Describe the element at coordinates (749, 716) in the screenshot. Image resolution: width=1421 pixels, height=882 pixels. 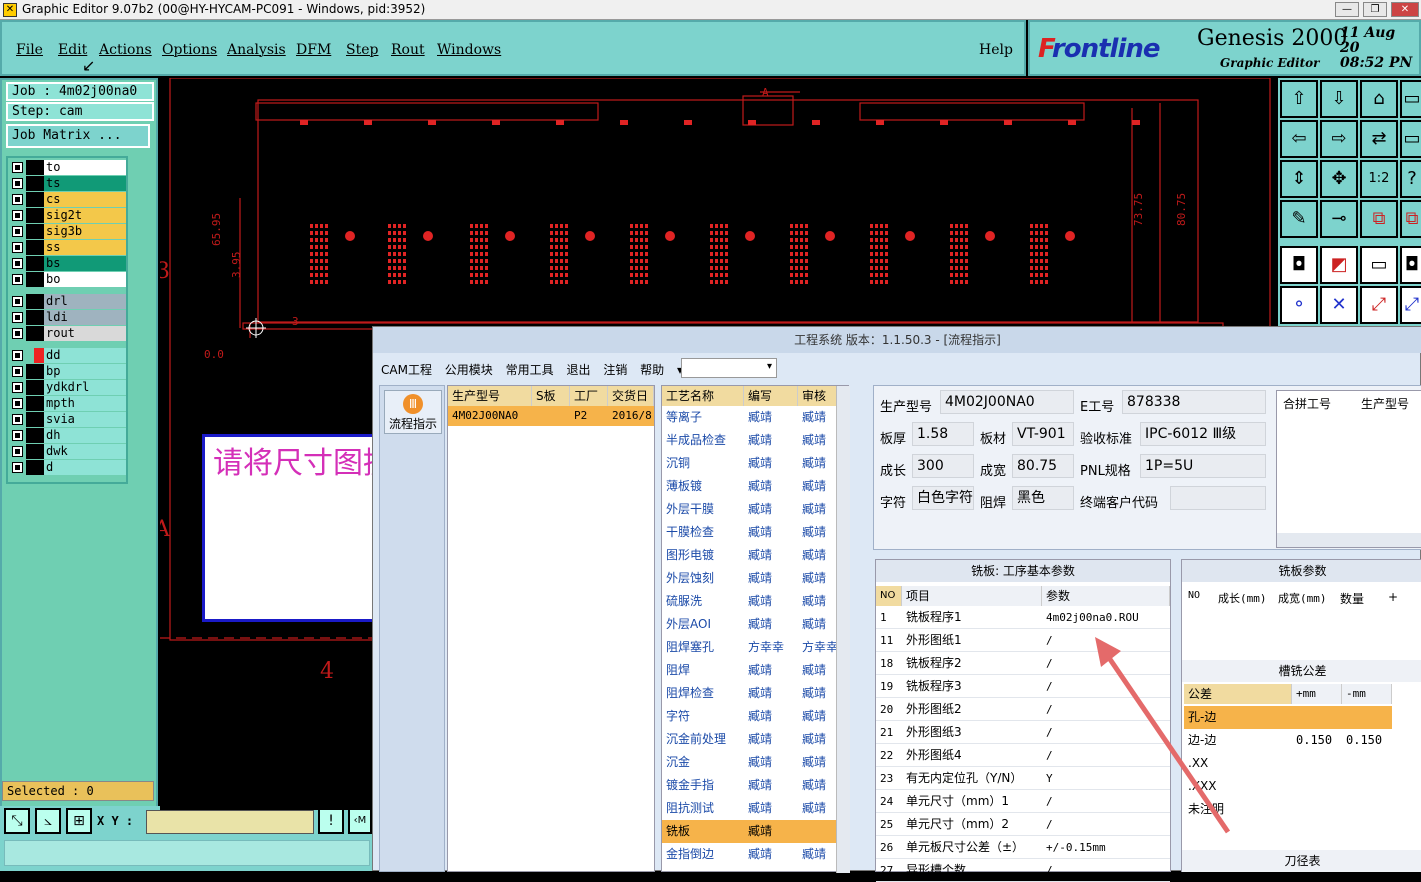
I see `process-row: 字符 臧靖 臧靖` at that location.